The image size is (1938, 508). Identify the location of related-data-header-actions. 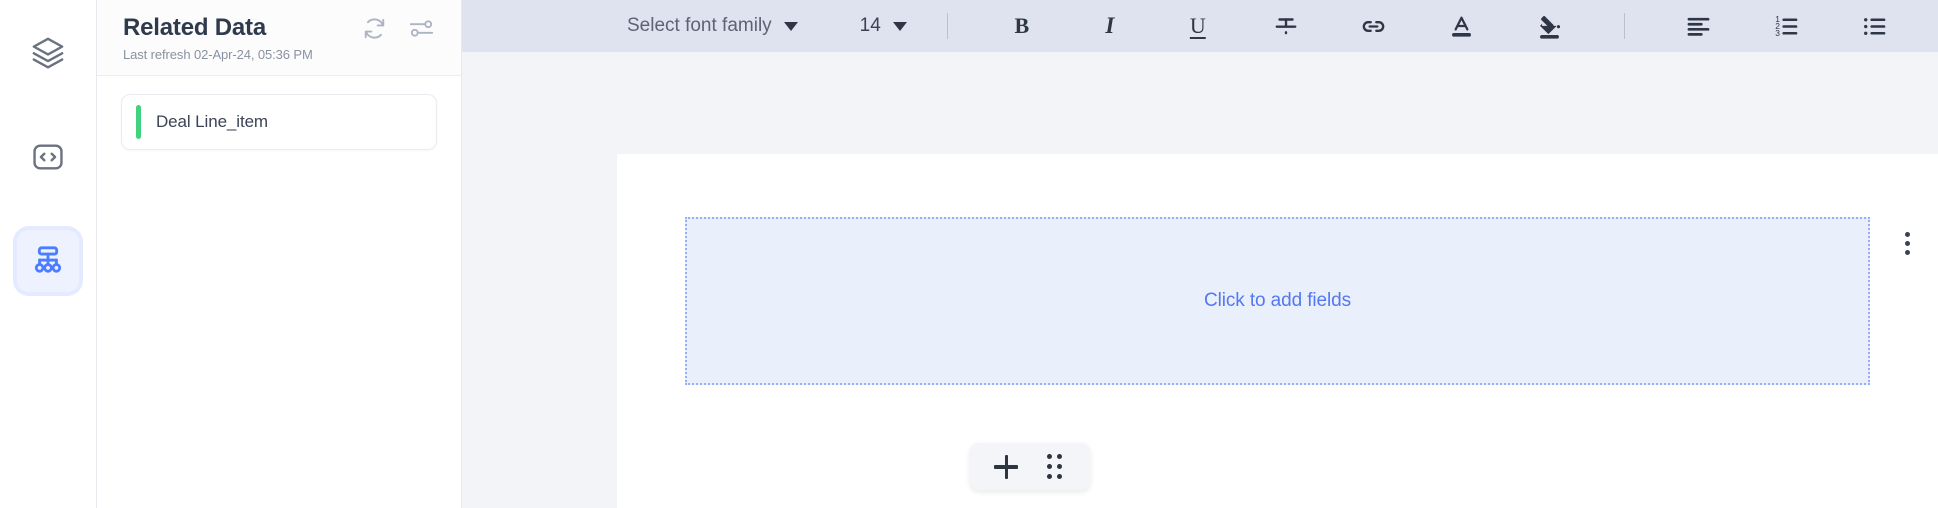
(398, 28).